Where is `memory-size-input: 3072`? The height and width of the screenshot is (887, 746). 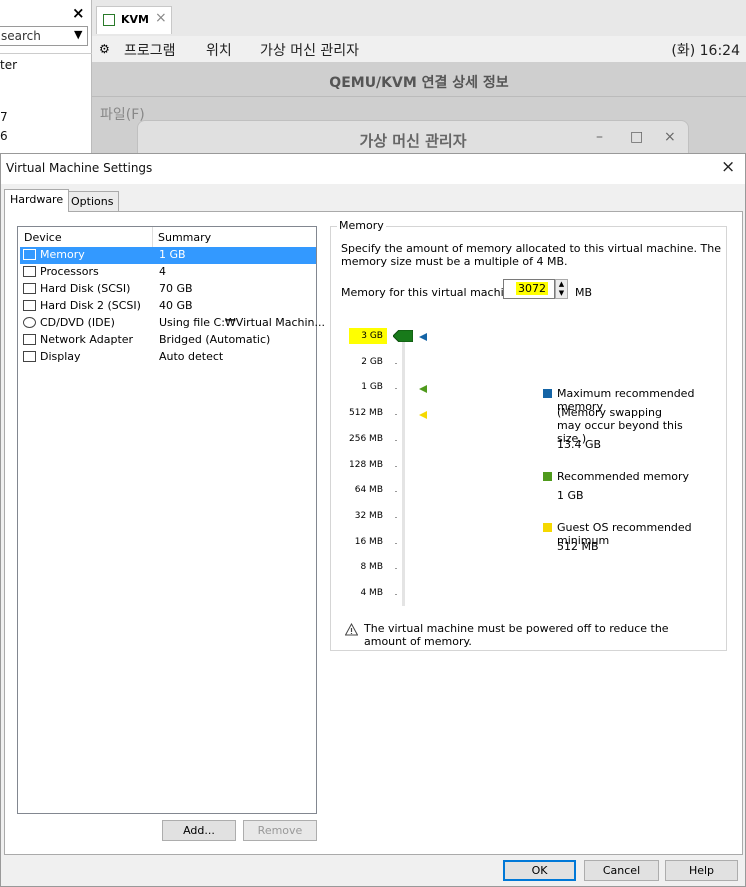
memory-size-input: 3072 is located at coordinates (529, 289).